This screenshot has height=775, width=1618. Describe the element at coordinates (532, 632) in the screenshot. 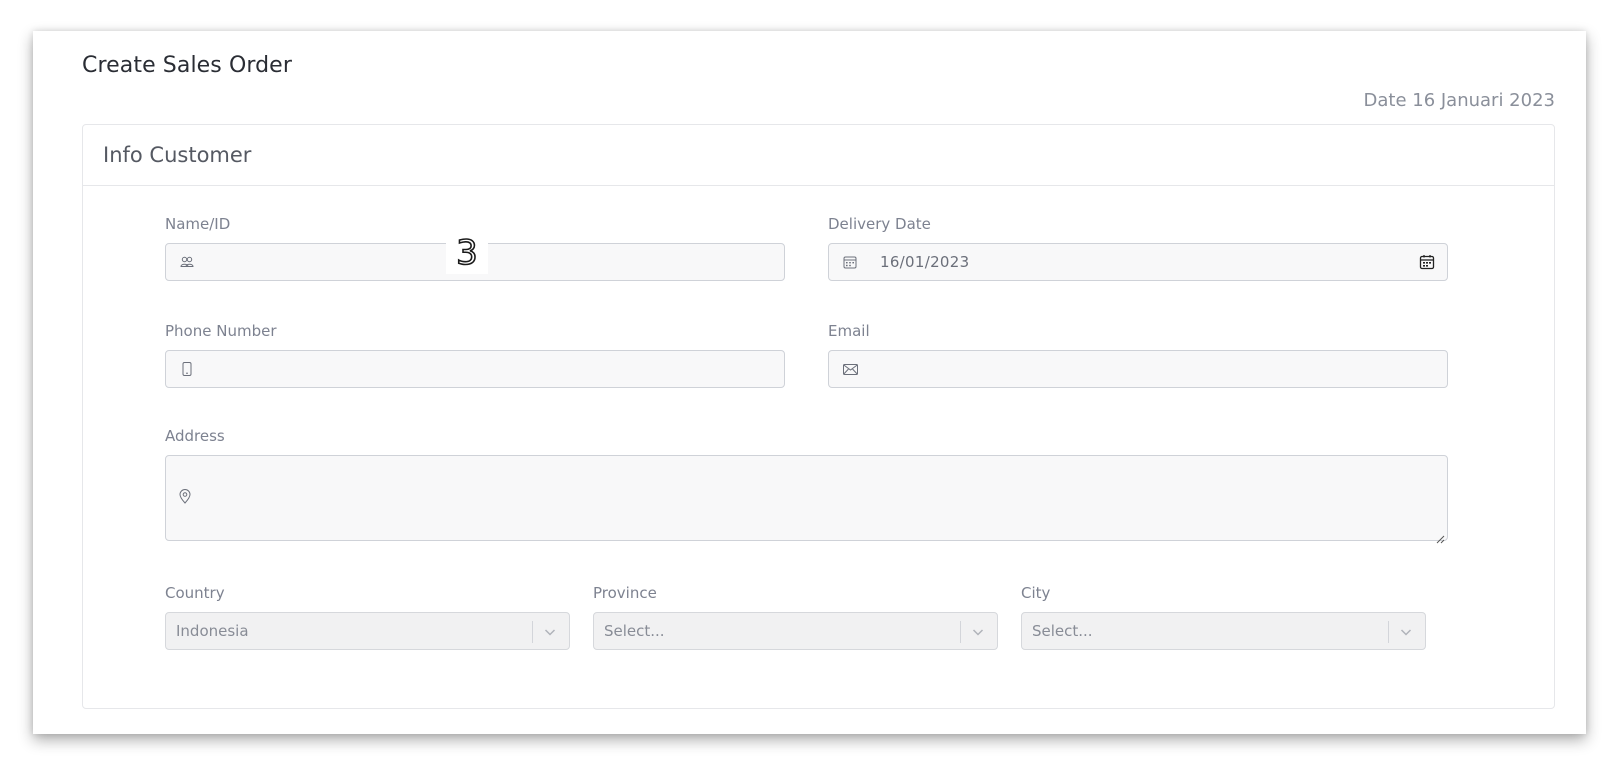

I see `country-select-divider` at that location.